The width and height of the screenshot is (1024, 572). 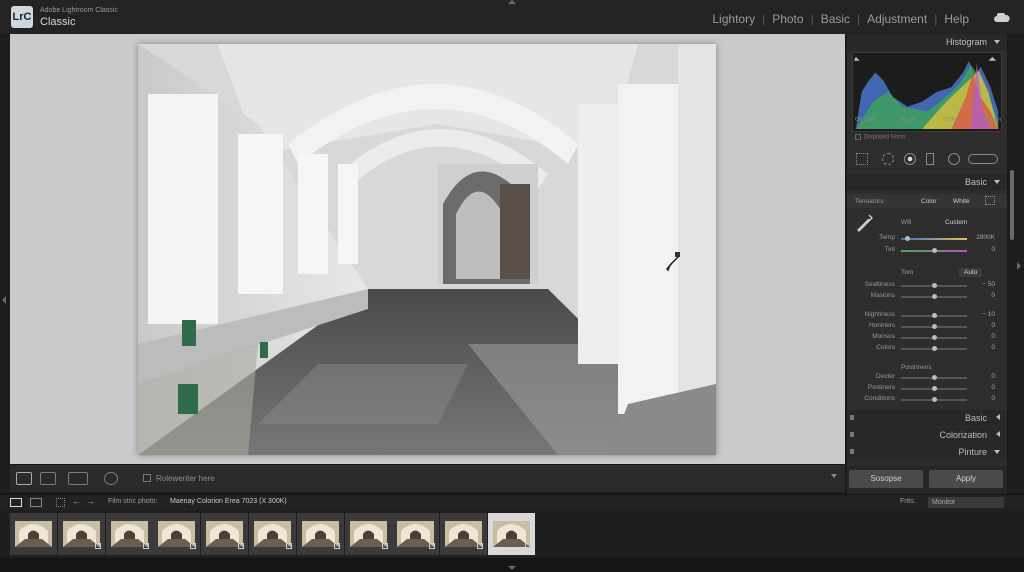 What do you see at coordinates (1002, 17) in the screenshot?
I see `cloud-icon` at bounding box center [1002, 17].